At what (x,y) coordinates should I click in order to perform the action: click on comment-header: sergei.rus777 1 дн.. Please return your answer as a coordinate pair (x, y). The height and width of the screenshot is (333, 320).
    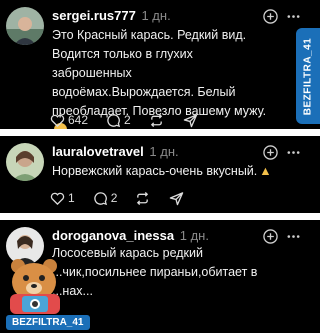
    Looking at the image, I should click on (111, 15).